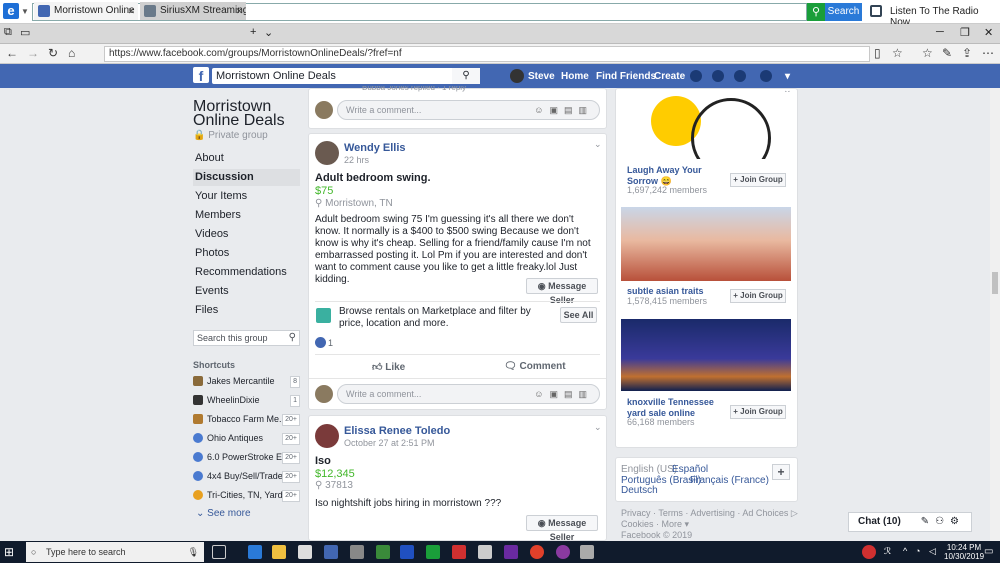  What do you see at coordinates (388, 367) in the screenshot?
I see `like-button: 👍︎ Like` at bounding box center [388, 367].